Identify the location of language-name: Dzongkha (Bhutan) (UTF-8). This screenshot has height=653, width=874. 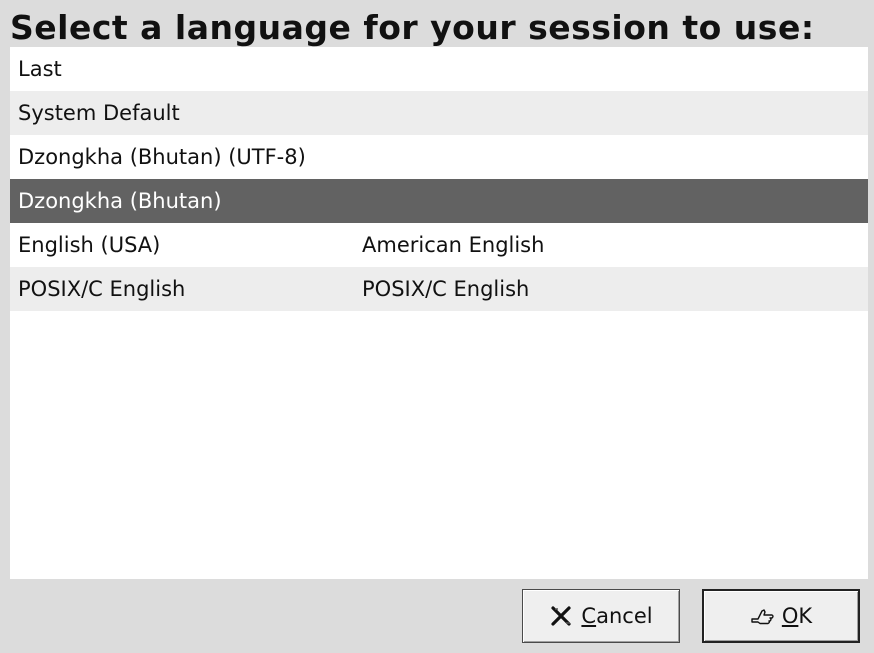
(162, 157).